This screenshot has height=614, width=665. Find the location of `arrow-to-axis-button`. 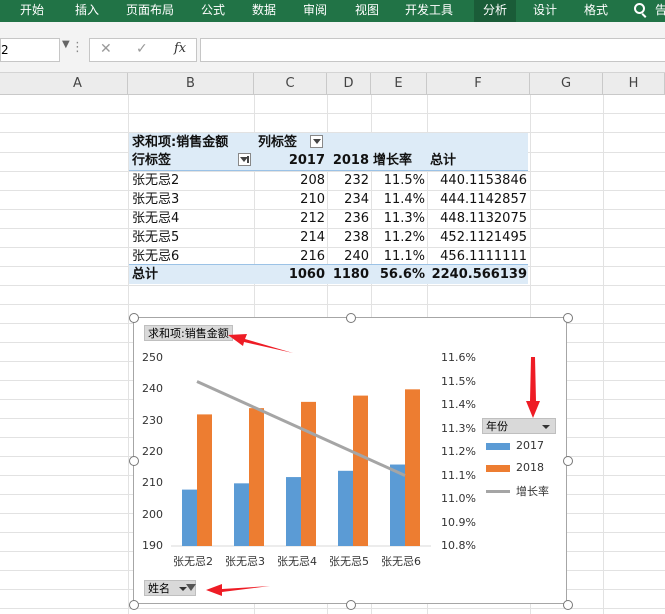

arrow-to-axis-button is located at coordinates (238, 590).